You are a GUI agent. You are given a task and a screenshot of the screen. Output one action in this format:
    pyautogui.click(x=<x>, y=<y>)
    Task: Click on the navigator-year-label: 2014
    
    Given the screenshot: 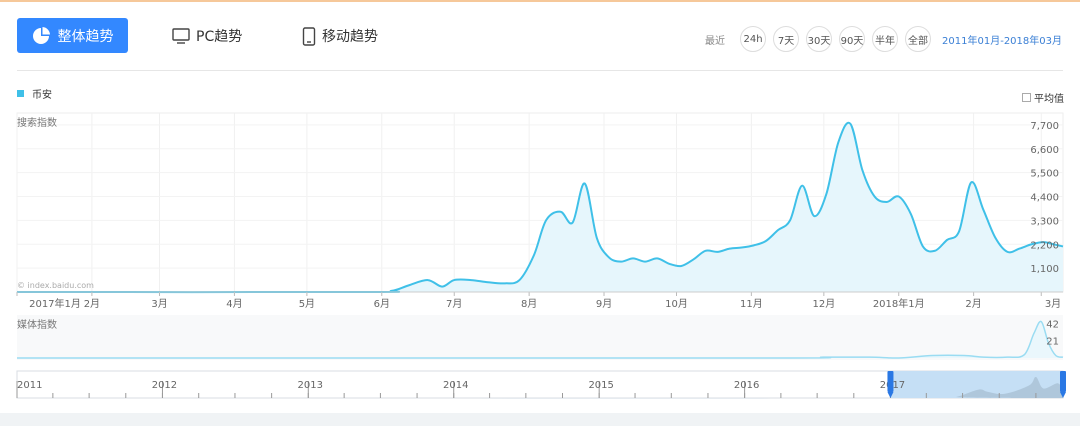 What is the action you would take?
    pyautogui.click(x=455, y=385)
    